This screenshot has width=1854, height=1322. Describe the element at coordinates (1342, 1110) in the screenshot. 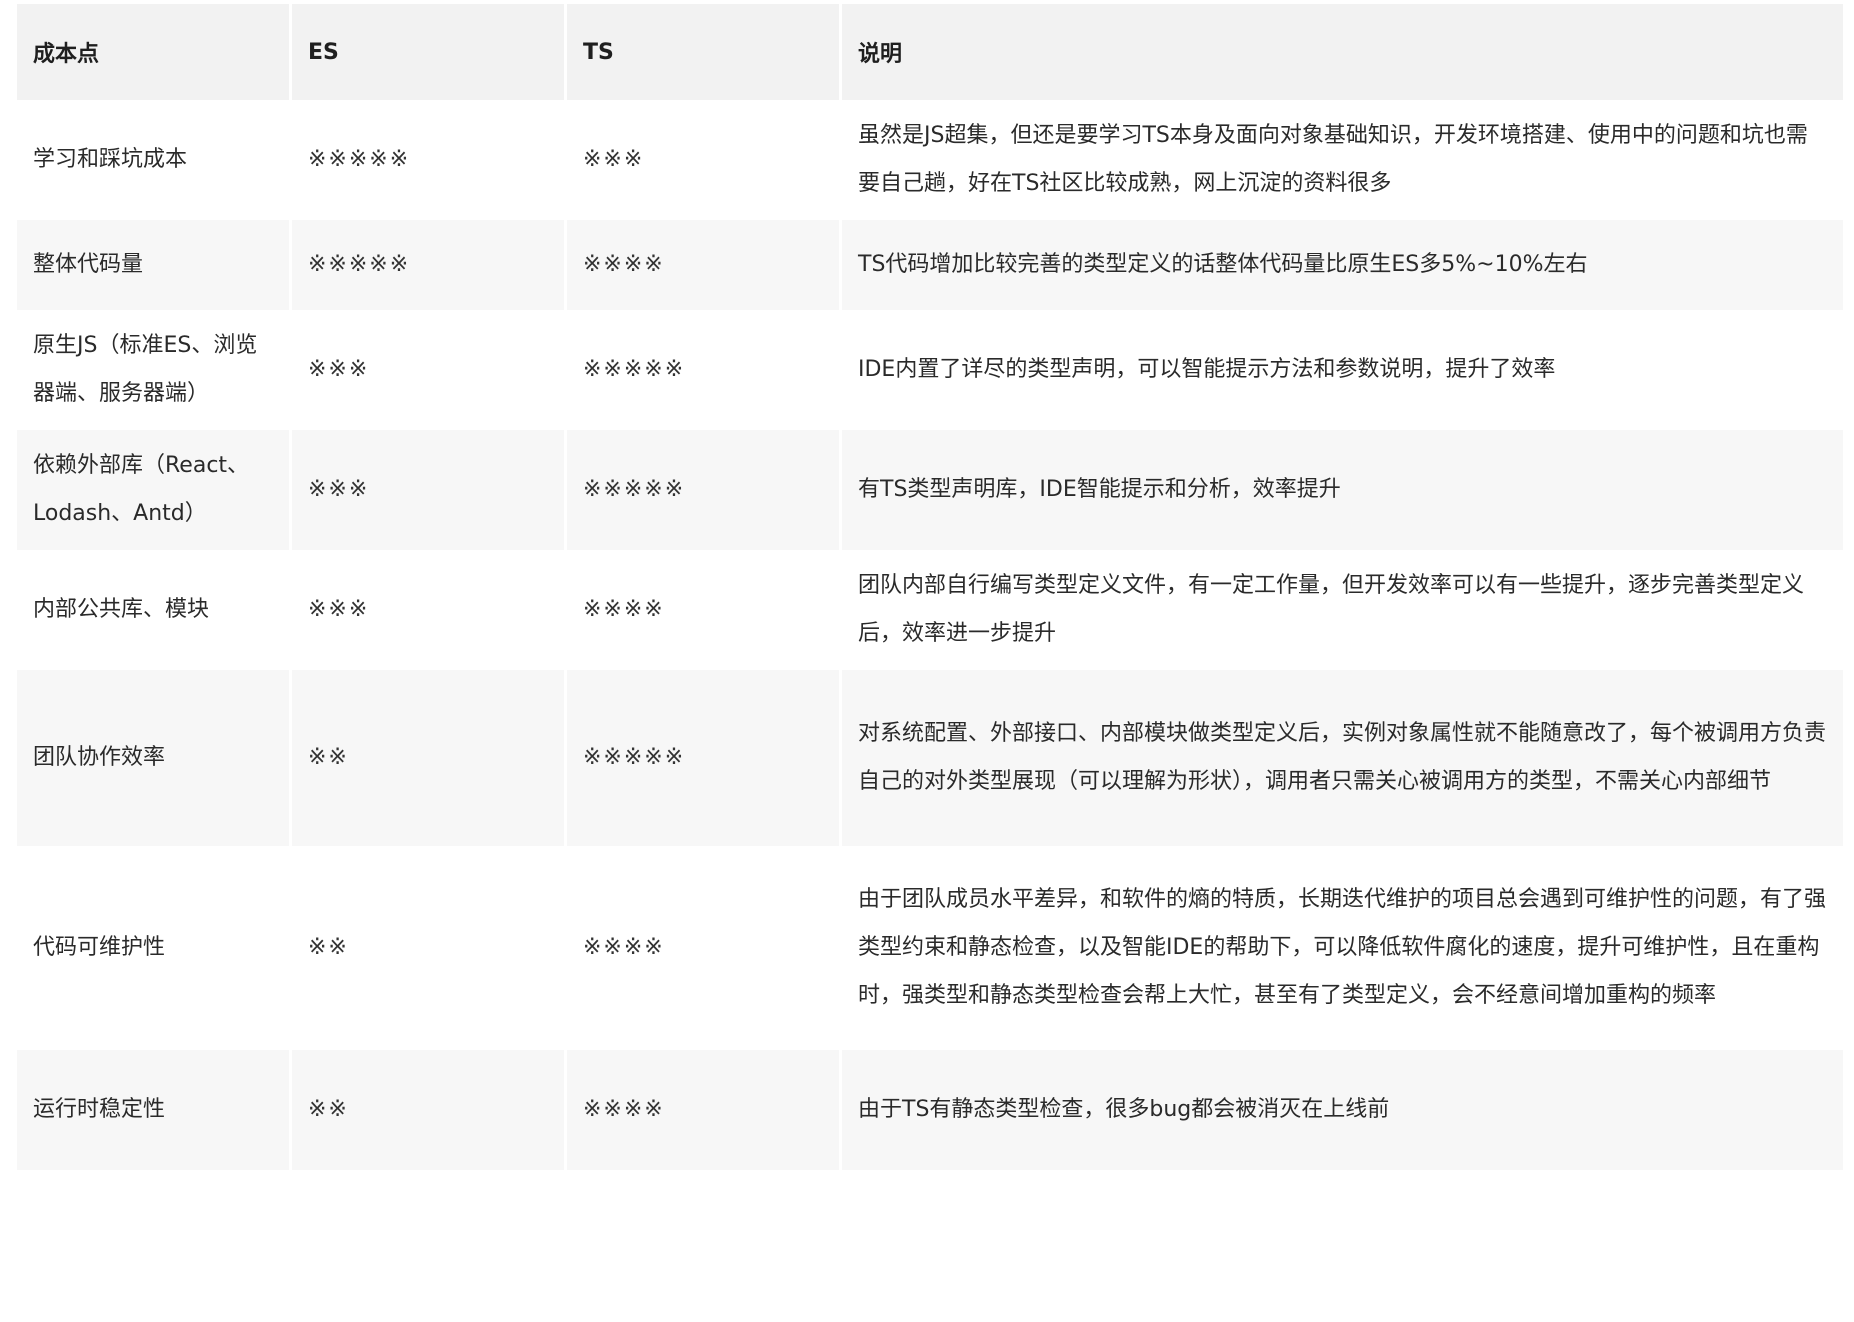

I see `description-cell: 由于TS有静态类型检查，很多bug都会被消灭在上线前` at that location.